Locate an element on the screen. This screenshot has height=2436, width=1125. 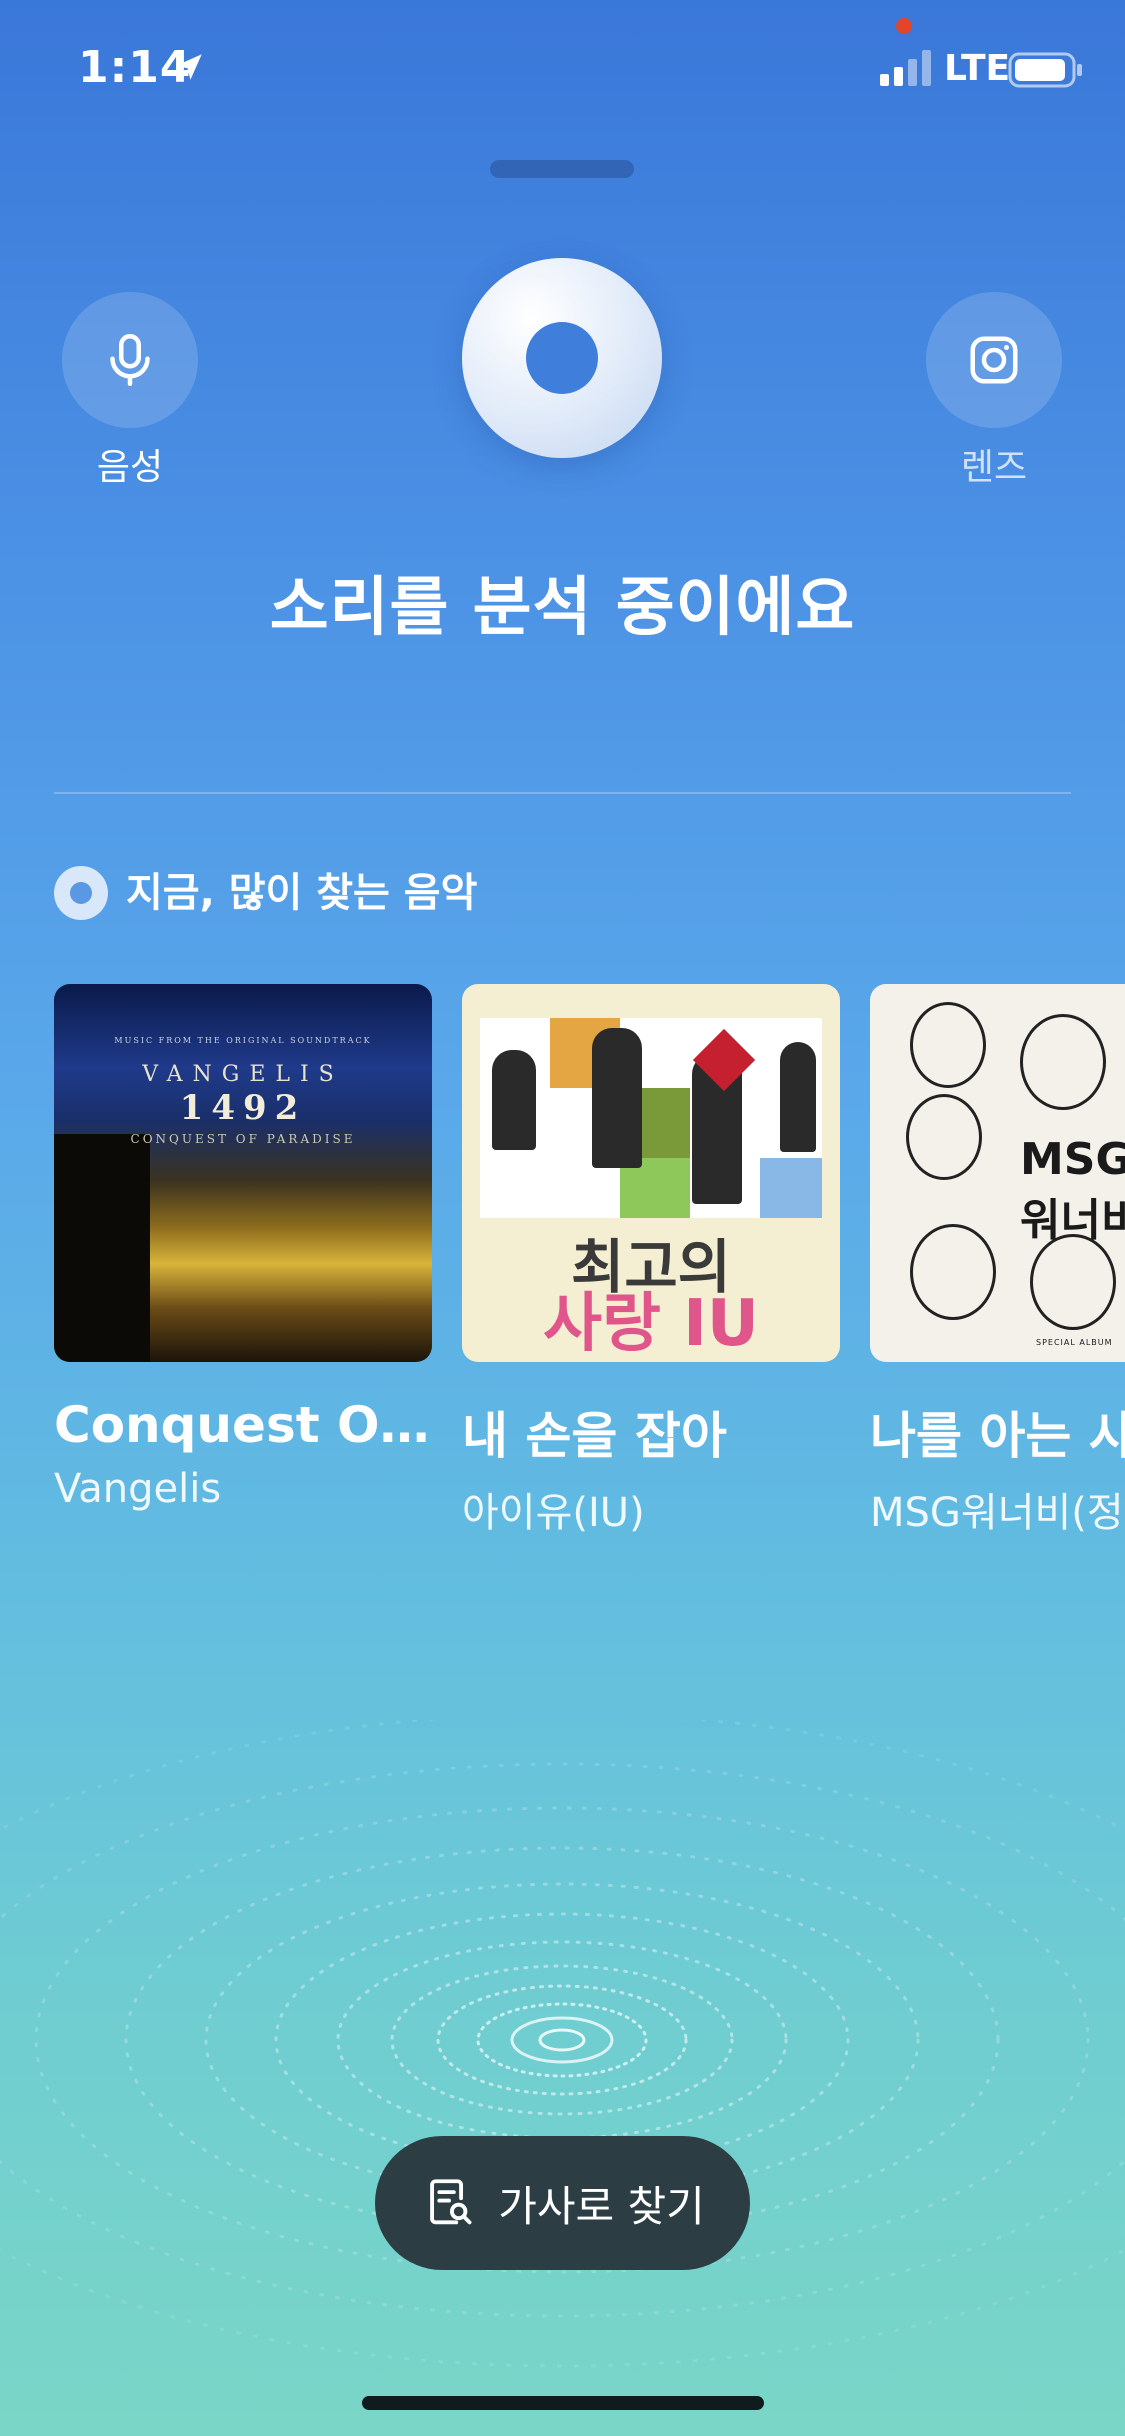
music-disc-icon is located at coordinates (81, 893).